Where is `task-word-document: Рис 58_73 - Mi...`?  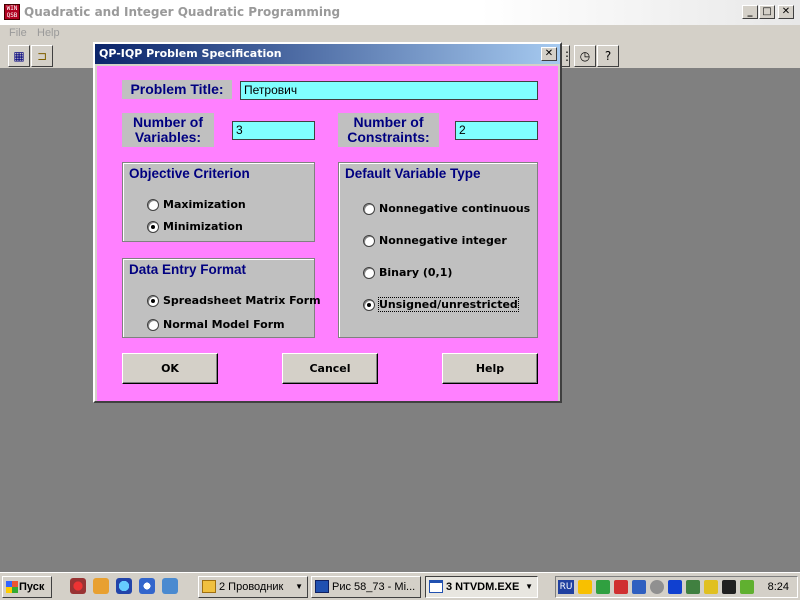
task-word-document: Рис 58_73 - Mi... is located at coordinates (366, 587).